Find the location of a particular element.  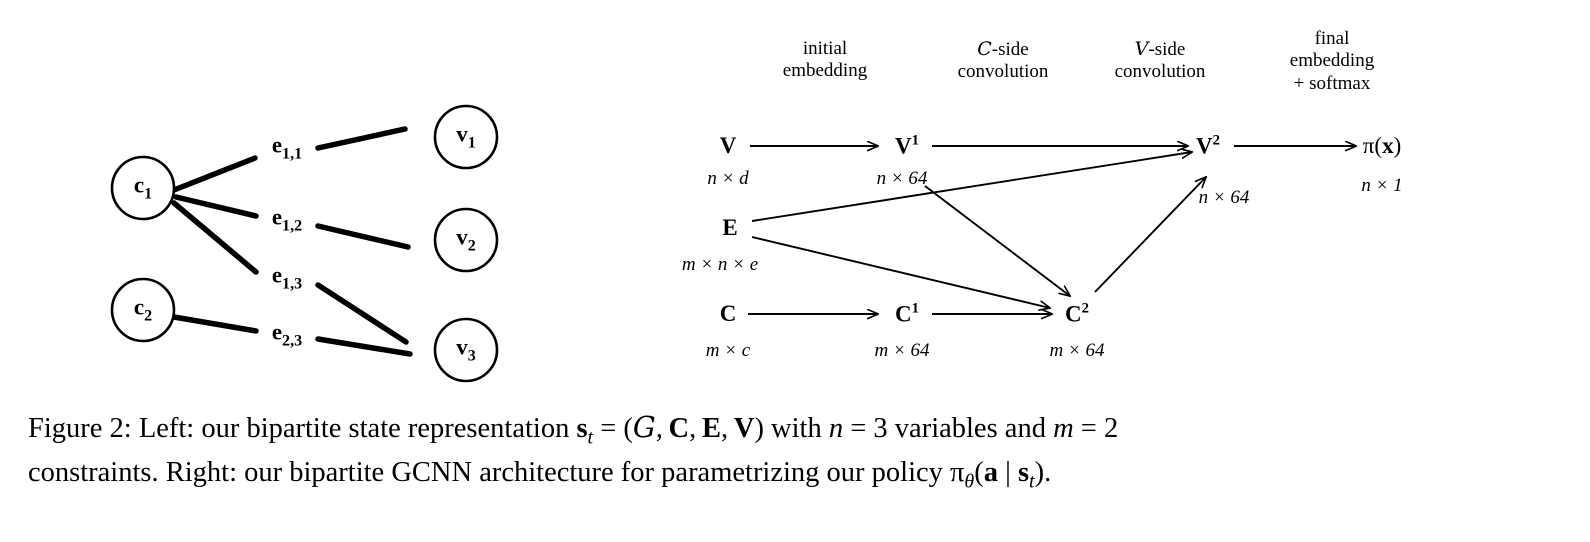

tensor-node-E: E is located at coordinates (730, 227).